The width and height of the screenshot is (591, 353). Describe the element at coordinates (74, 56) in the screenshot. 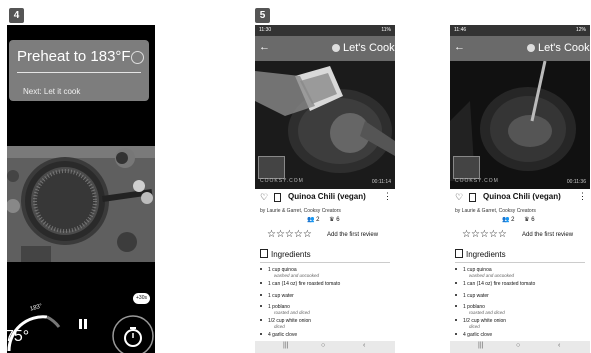

I see `preheat-title: Preheat to 183°F` at that location.